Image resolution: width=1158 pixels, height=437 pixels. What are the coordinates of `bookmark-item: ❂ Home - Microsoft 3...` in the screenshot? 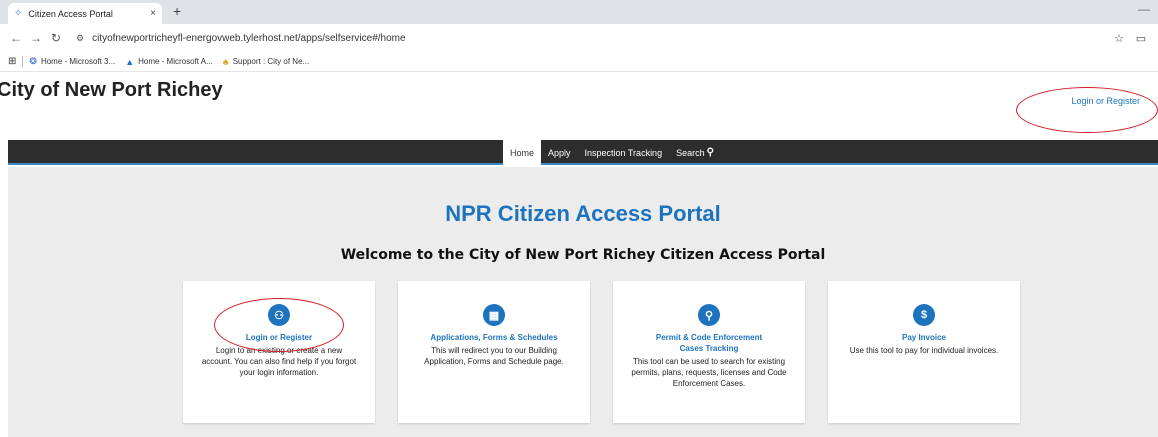 It's located at (72, 61).